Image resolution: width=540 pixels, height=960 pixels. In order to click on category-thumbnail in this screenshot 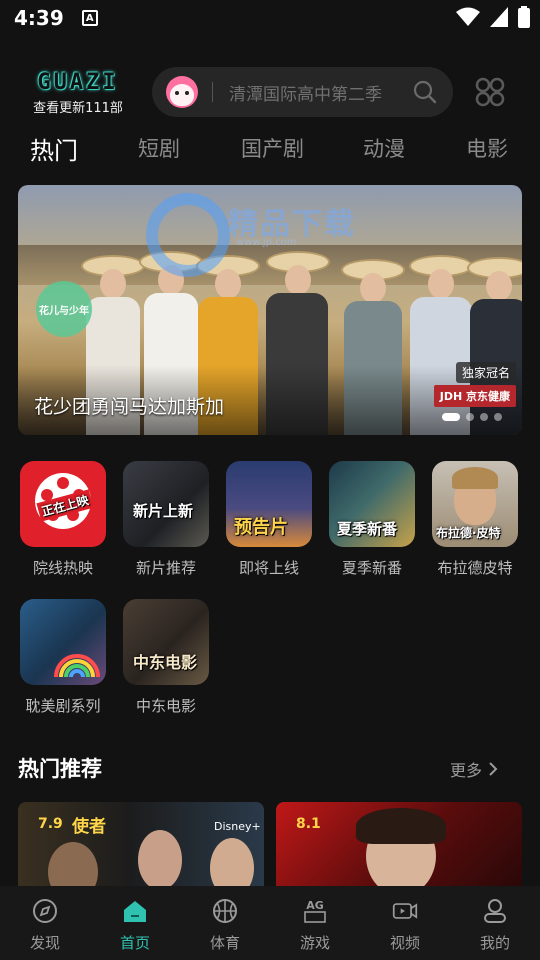, I will do `click(63, 642)`.